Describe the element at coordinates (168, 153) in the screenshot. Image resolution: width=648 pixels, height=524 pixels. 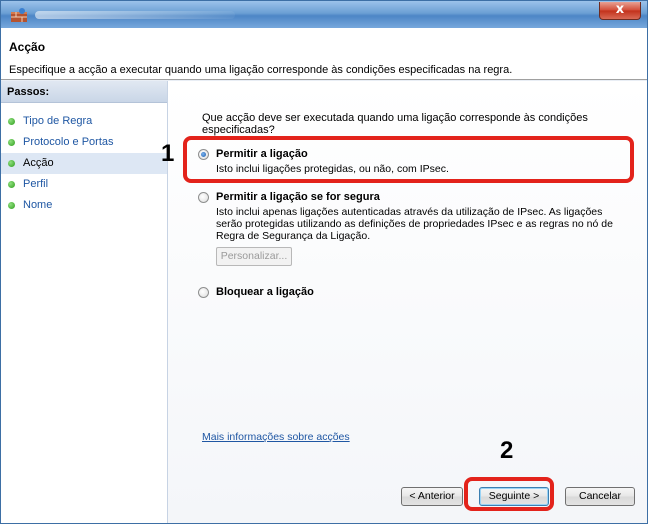
I see `callout-number-1: 1` at that location.